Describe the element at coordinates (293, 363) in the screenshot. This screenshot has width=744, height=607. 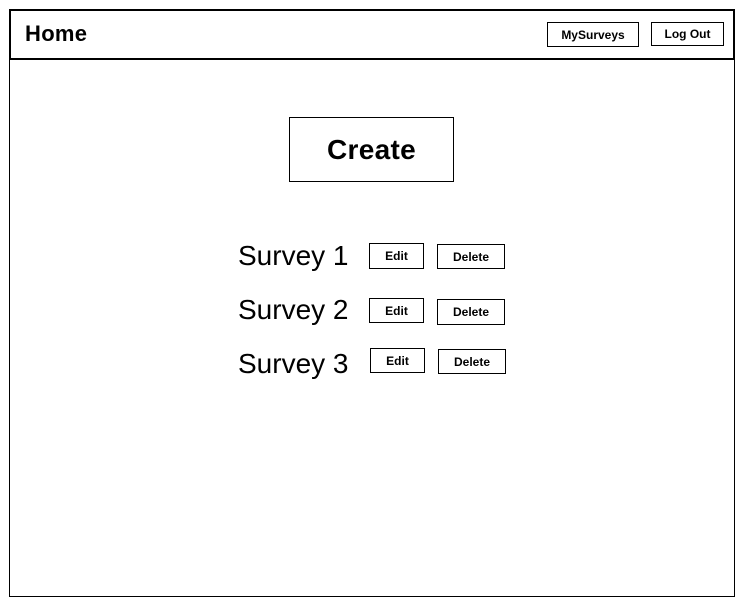
I see `survey-name: Survey 3` at that location.